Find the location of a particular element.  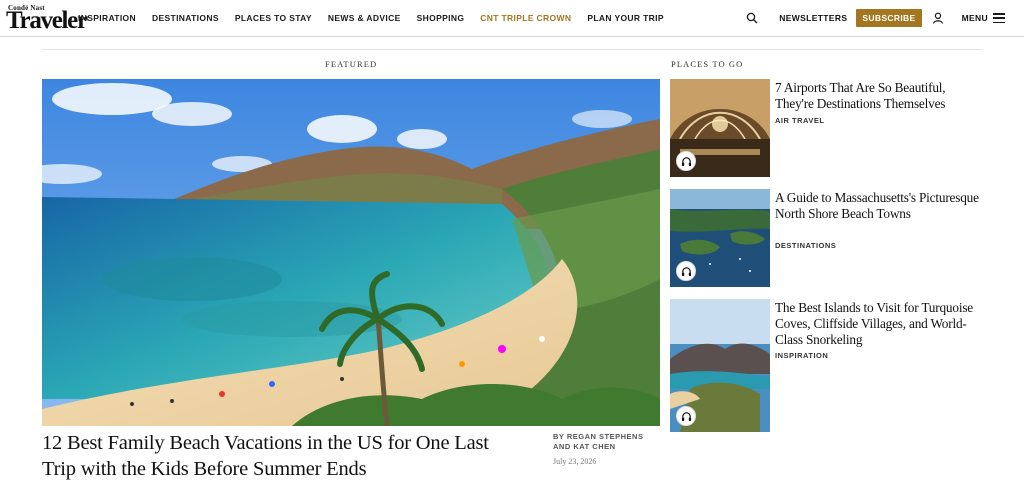

nav-item-places-to-stay: PLACES TO STAY is located at coordinates (273, 18).